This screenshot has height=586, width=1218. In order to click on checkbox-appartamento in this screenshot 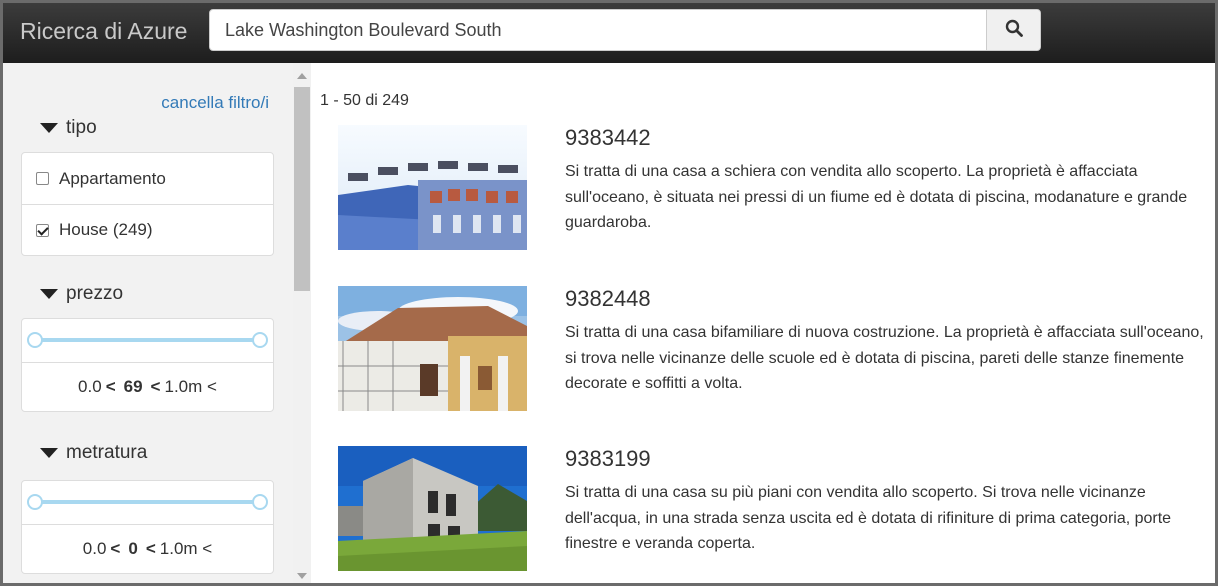, I will do `click(42, 178)`.